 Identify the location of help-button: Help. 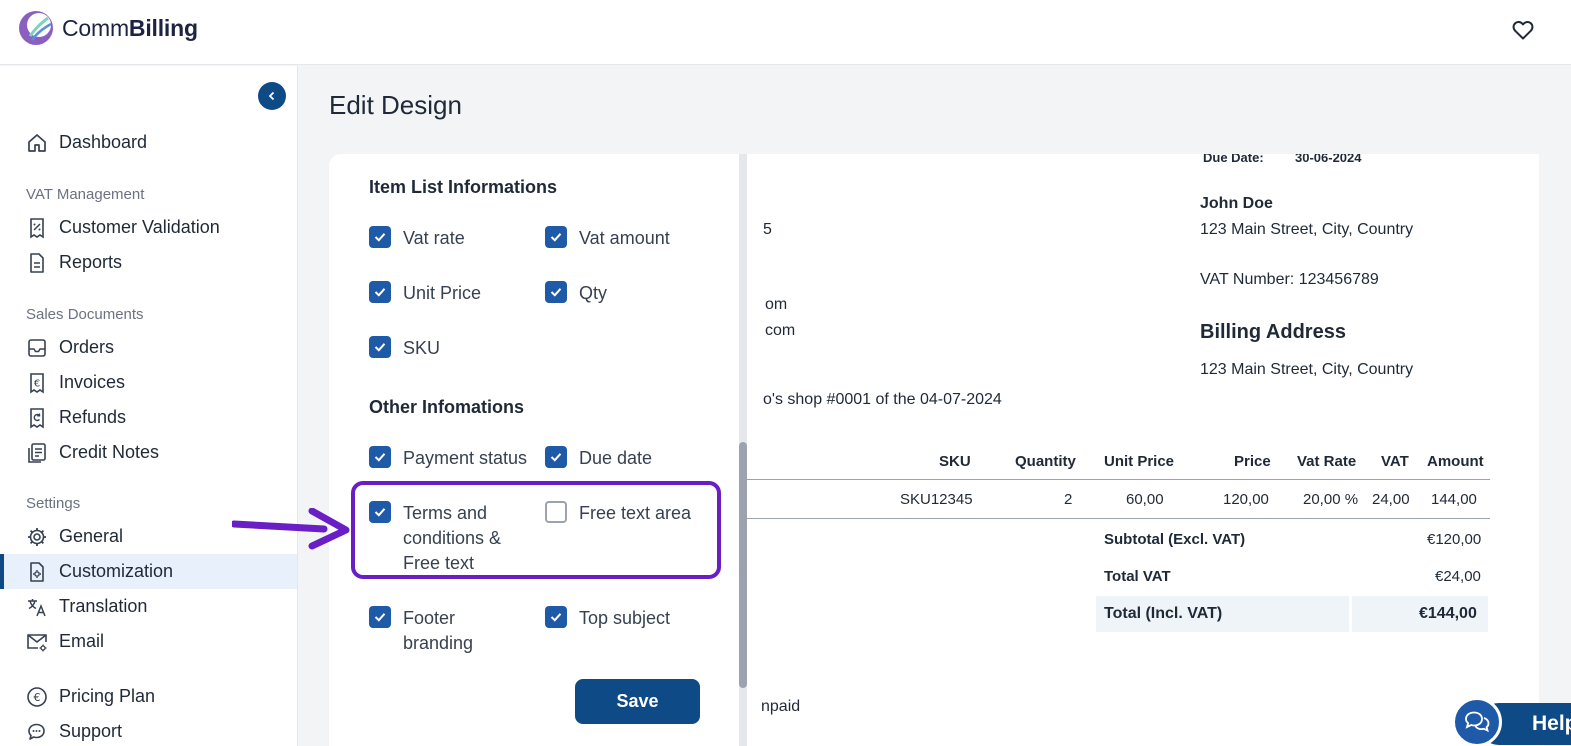
(1511, 721).